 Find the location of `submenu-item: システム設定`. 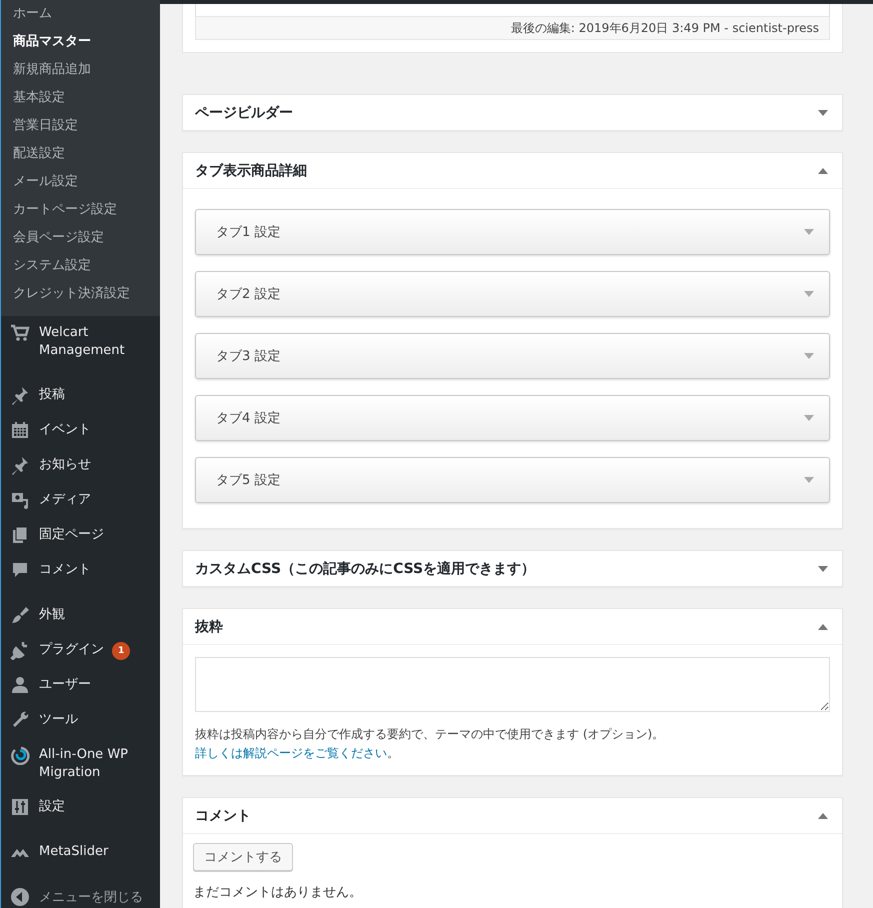

submenu-item: システム設定 is located at coordinates (80, 266).